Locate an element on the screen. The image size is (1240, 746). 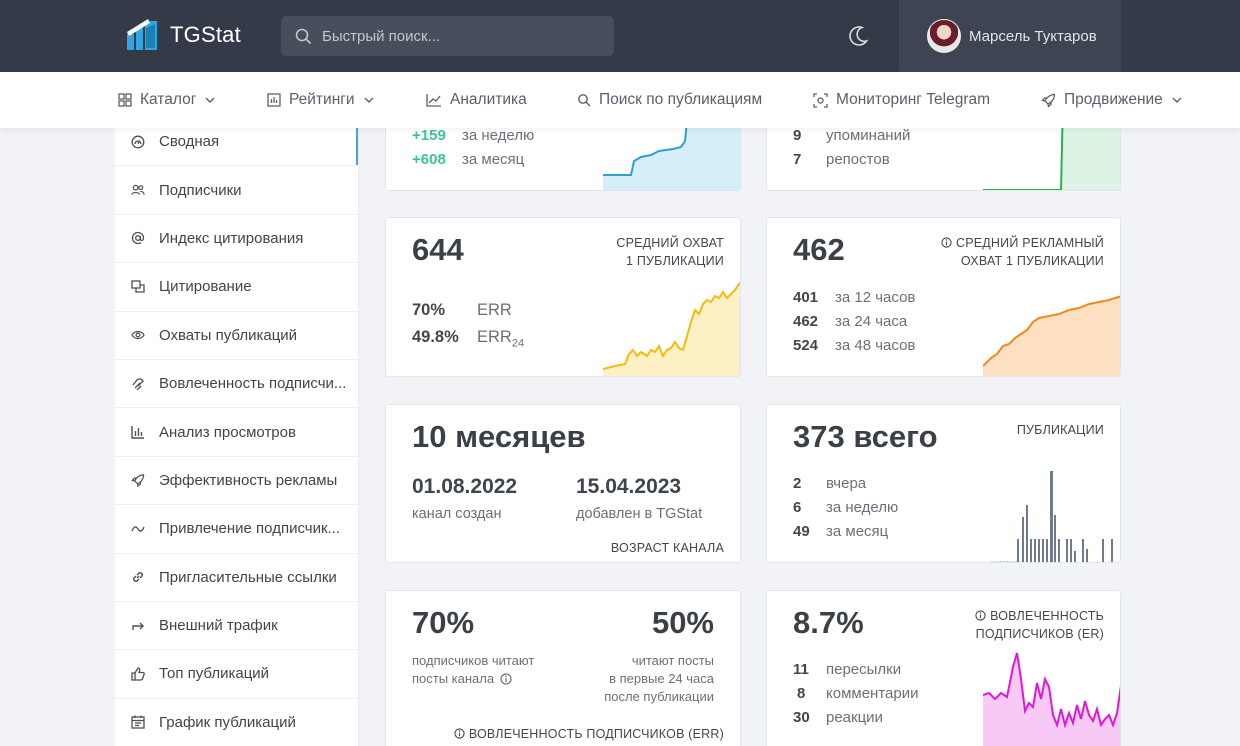
sidebar-item-label: Охваты публикаций is located at coordinates (228, 335).